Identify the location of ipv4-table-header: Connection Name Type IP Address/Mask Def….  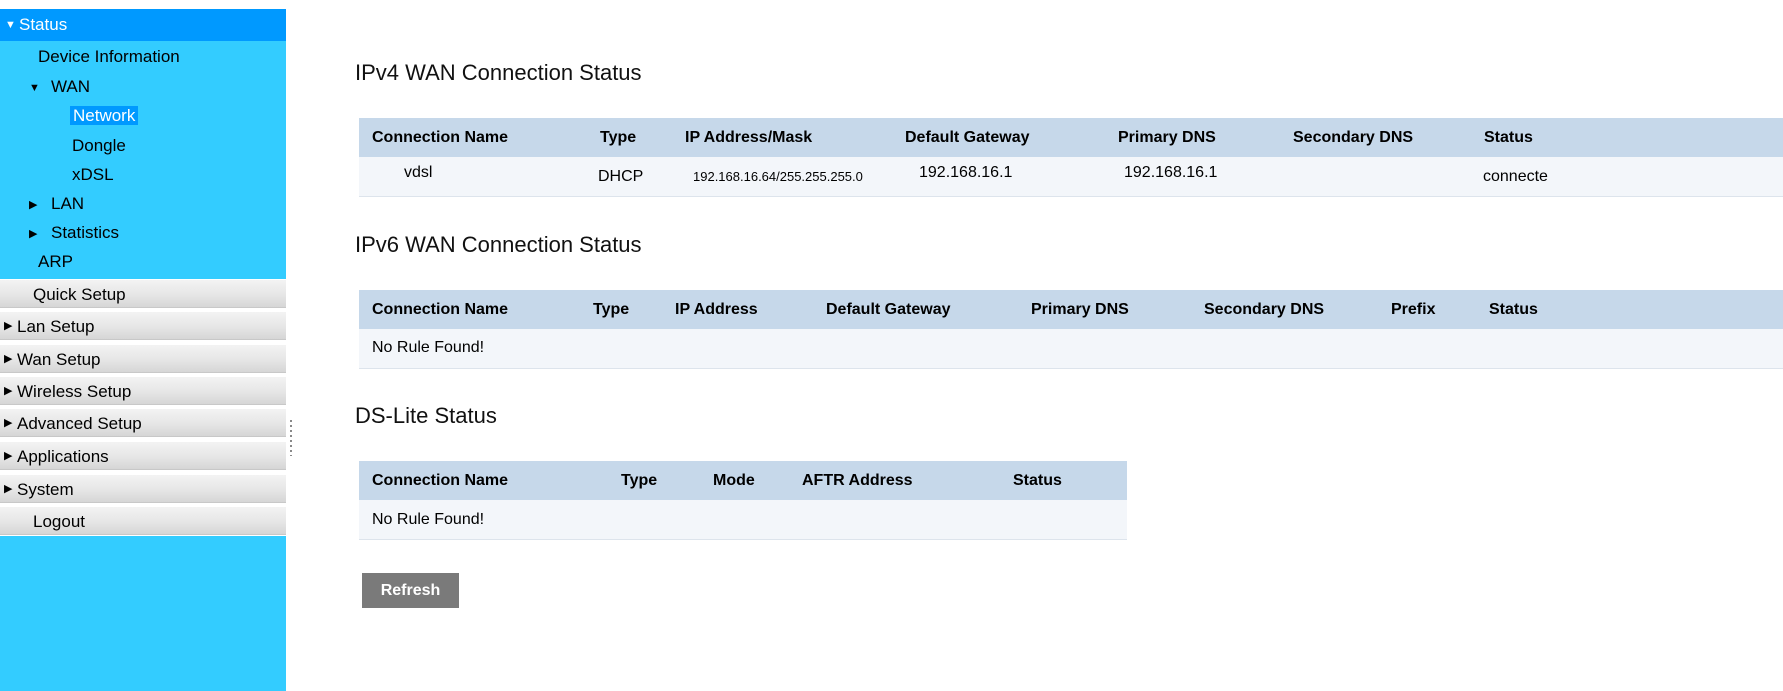
(1071, 137).